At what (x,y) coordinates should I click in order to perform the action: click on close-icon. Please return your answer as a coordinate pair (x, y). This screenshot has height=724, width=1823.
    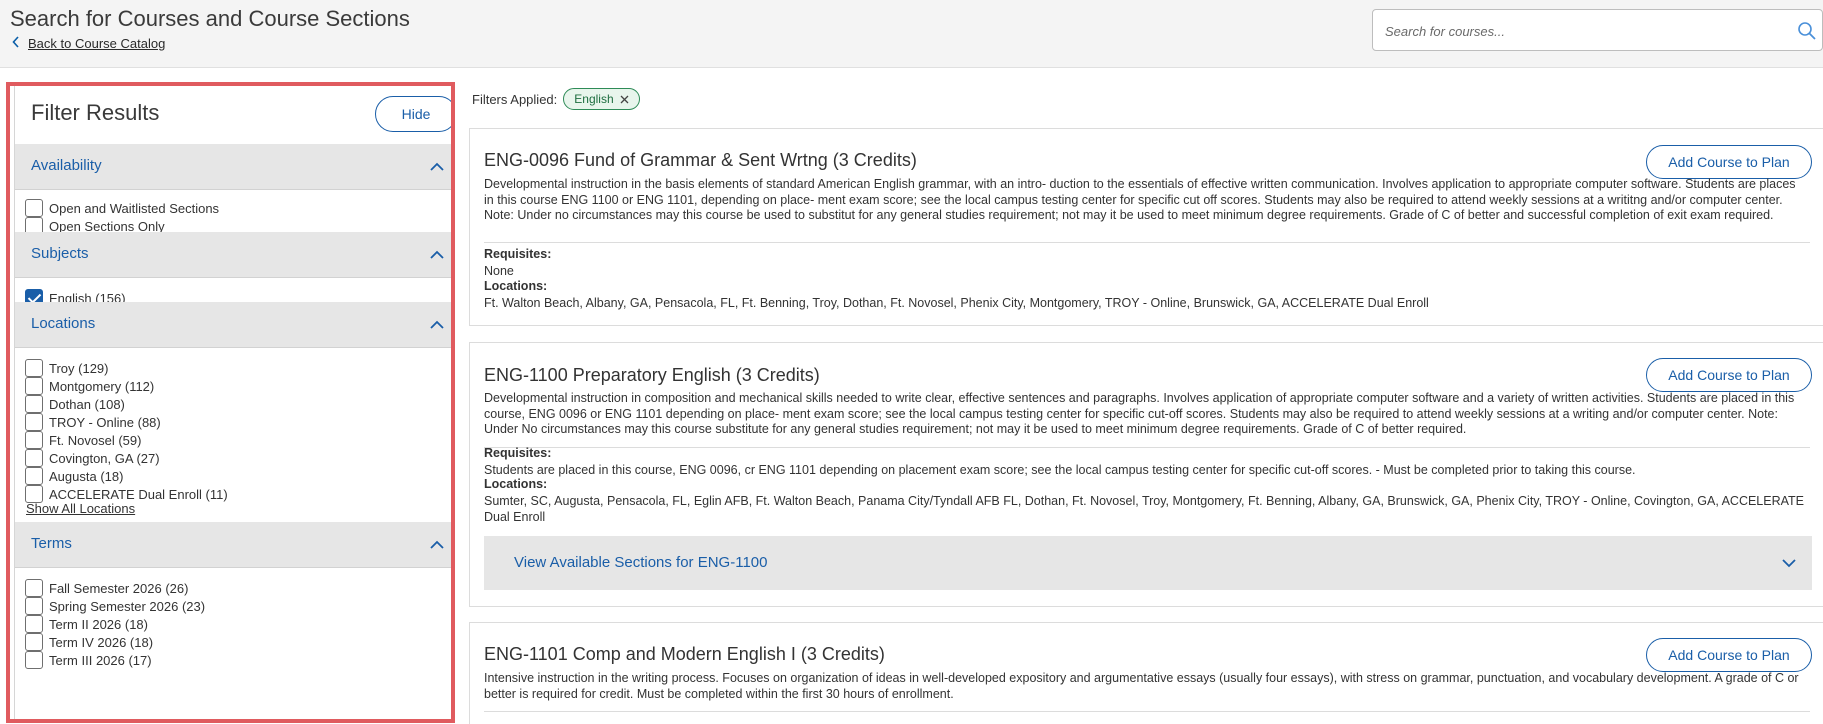
    Looking at the image, I should click on (624, 99).